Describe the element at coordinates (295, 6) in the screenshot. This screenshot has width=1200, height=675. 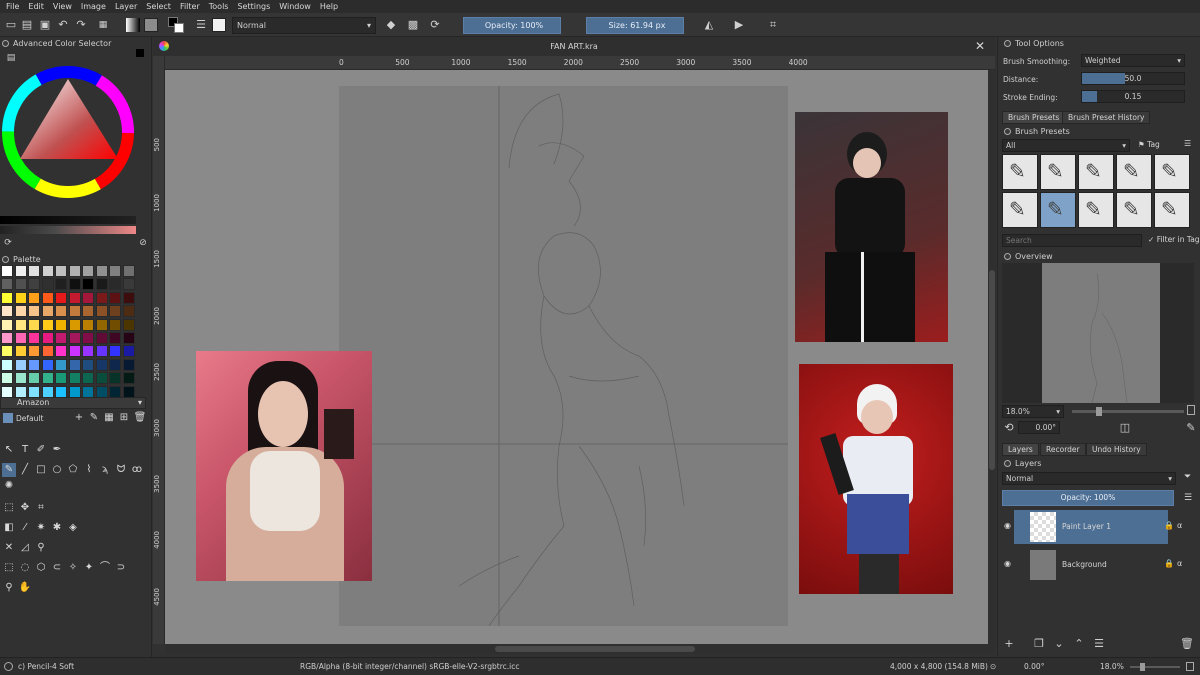
I see `menu-window: Window` at that location.